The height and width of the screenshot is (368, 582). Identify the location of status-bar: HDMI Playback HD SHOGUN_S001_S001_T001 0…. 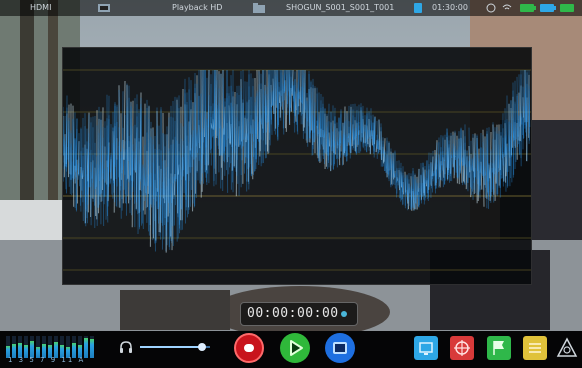
(291, 8).